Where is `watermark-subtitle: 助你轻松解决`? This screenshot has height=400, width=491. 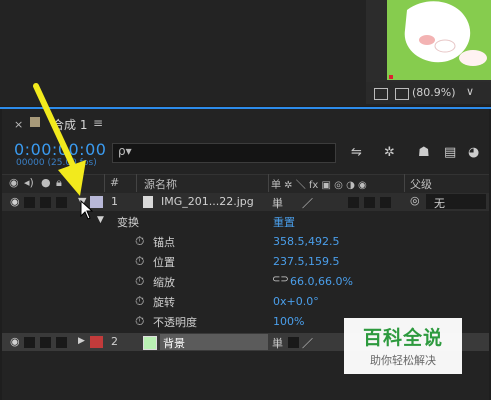 watermark-subtitle: 助你轻松解决 is located at coordinates (403, 360).